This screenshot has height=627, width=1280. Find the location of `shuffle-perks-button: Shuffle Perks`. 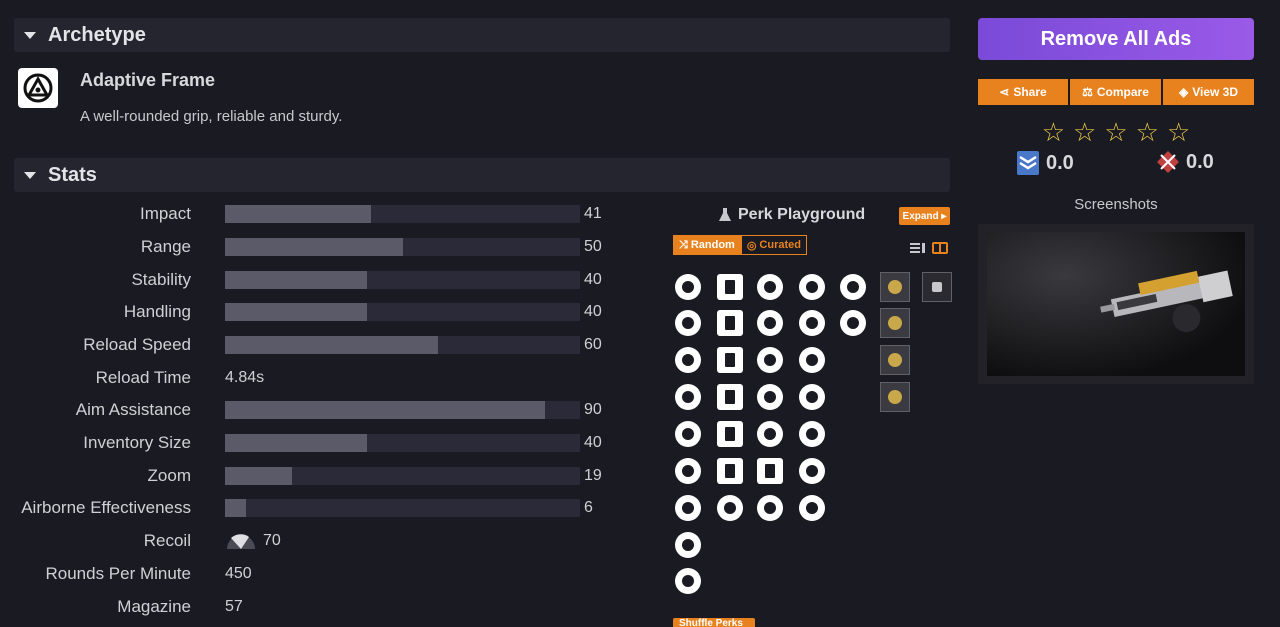

shuffle-perks-button: Shuffle Perks is located at coordinates (714, 622).